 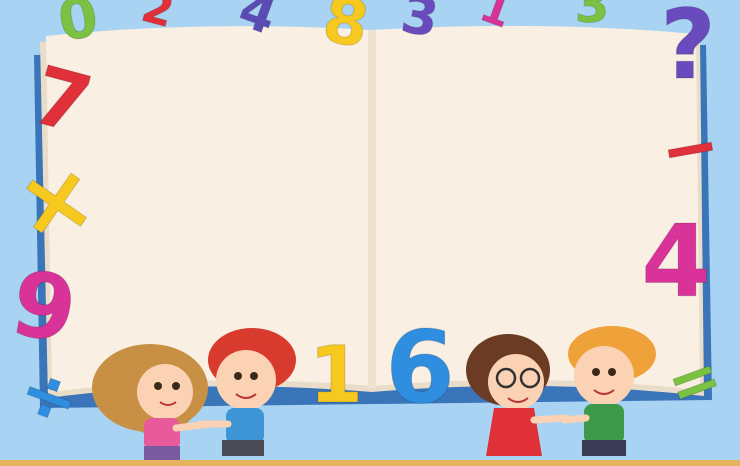 What do you see at coordinates (420, 367) in the screenshot?
I see `number-6: 6` at bounding box center [420, 367].